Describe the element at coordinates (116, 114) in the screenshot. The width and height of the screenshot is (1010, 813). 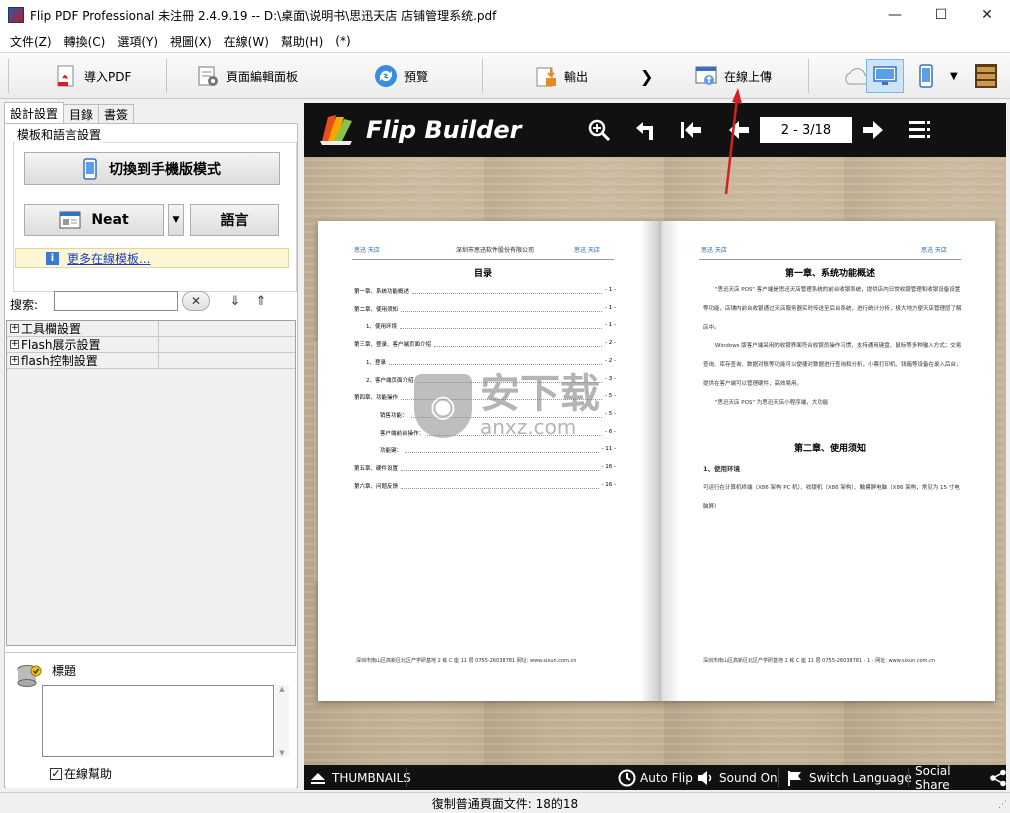
I see `tab-bookmarks: 書簽` at that location.